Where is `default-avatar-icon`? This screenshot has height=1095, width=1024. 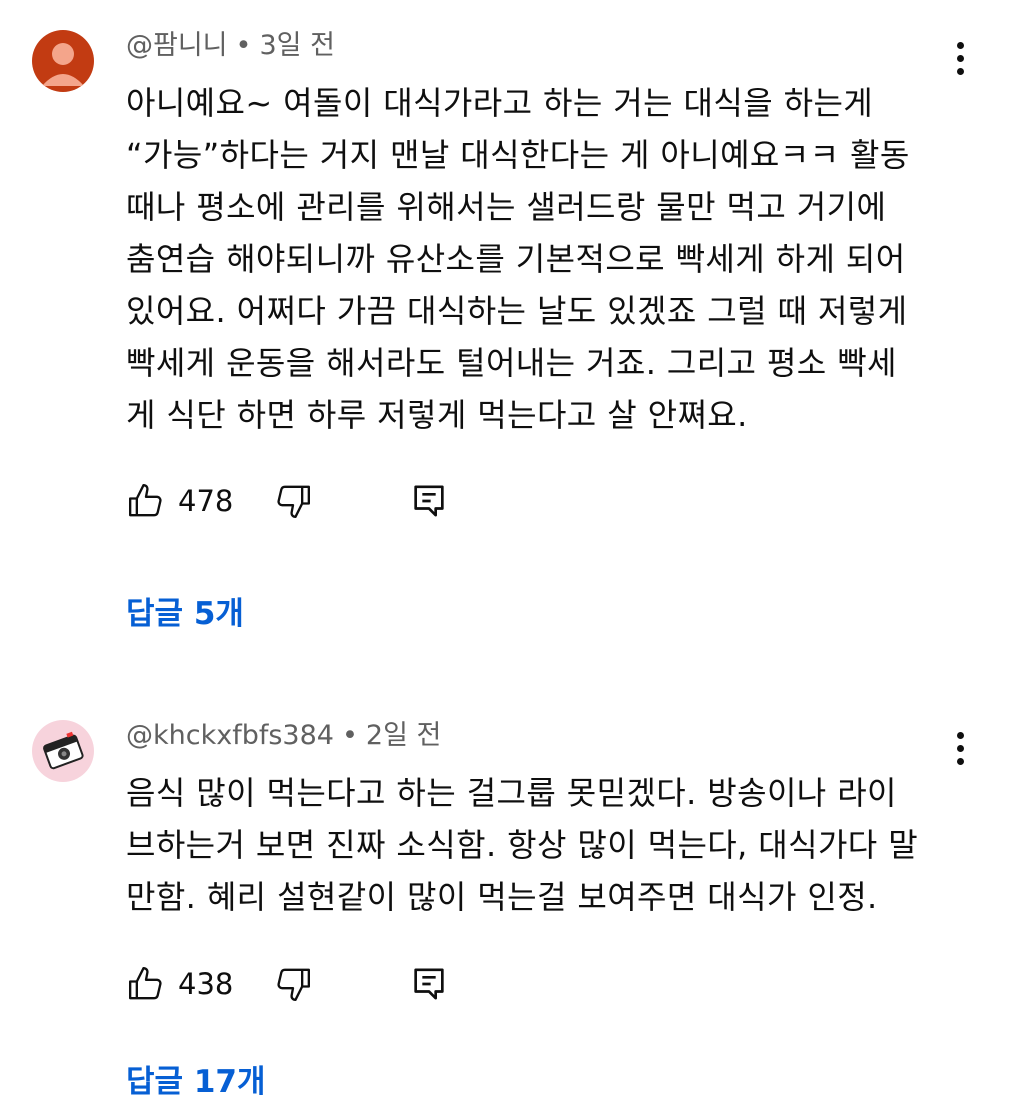 default-avatar-icon is located at coordinates (63, 61).